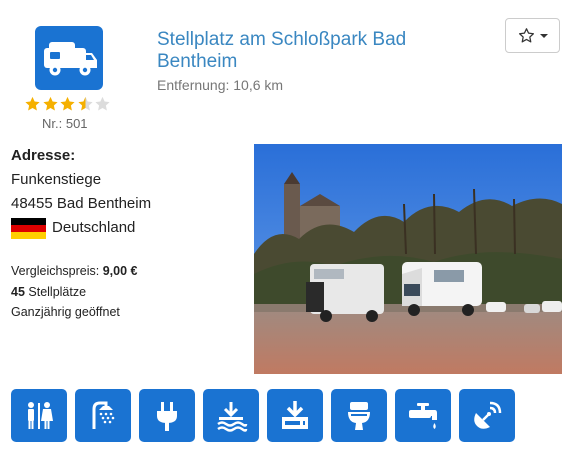 The height and width of the screenshot is (453, 569). What do you see at coordinates (102, 103) in the screenshot?
I see `star-empty-icon` at bounding box center [102, 103].